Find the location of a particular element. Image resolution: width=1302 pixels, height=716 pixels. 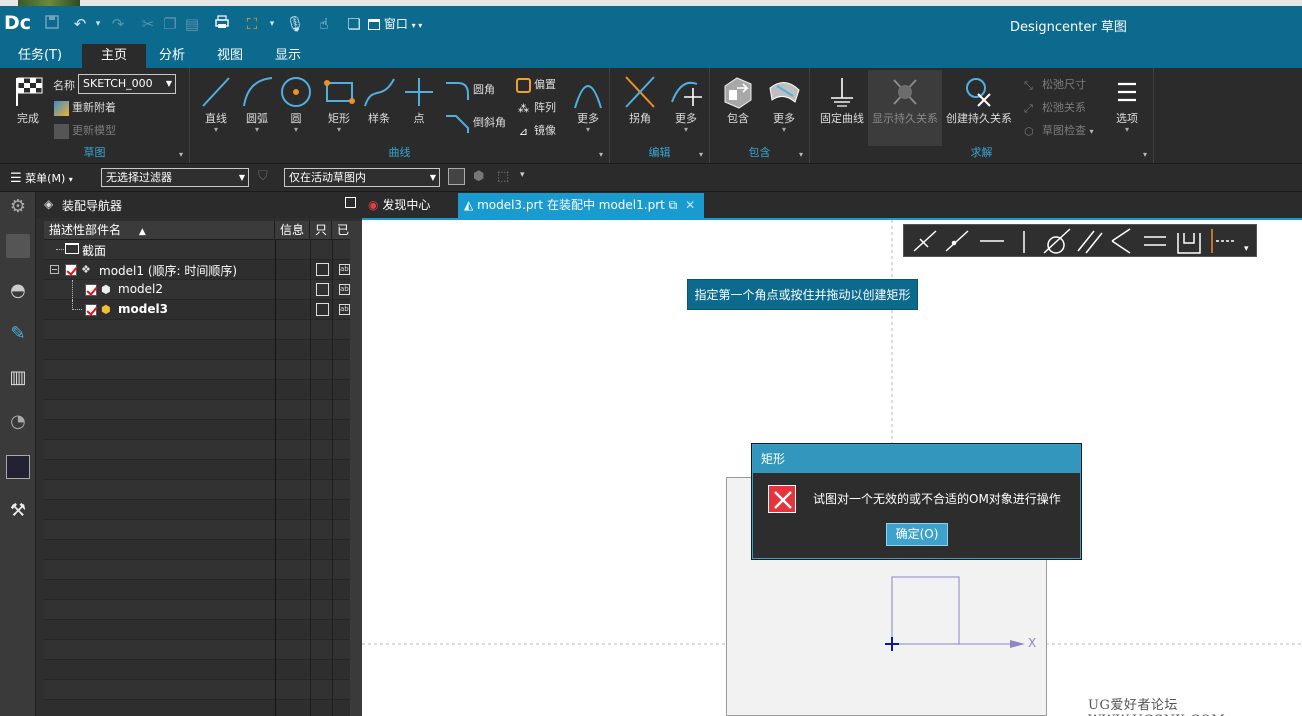

finish-sketch-button: 完成 is located at coordinates (28, 100).